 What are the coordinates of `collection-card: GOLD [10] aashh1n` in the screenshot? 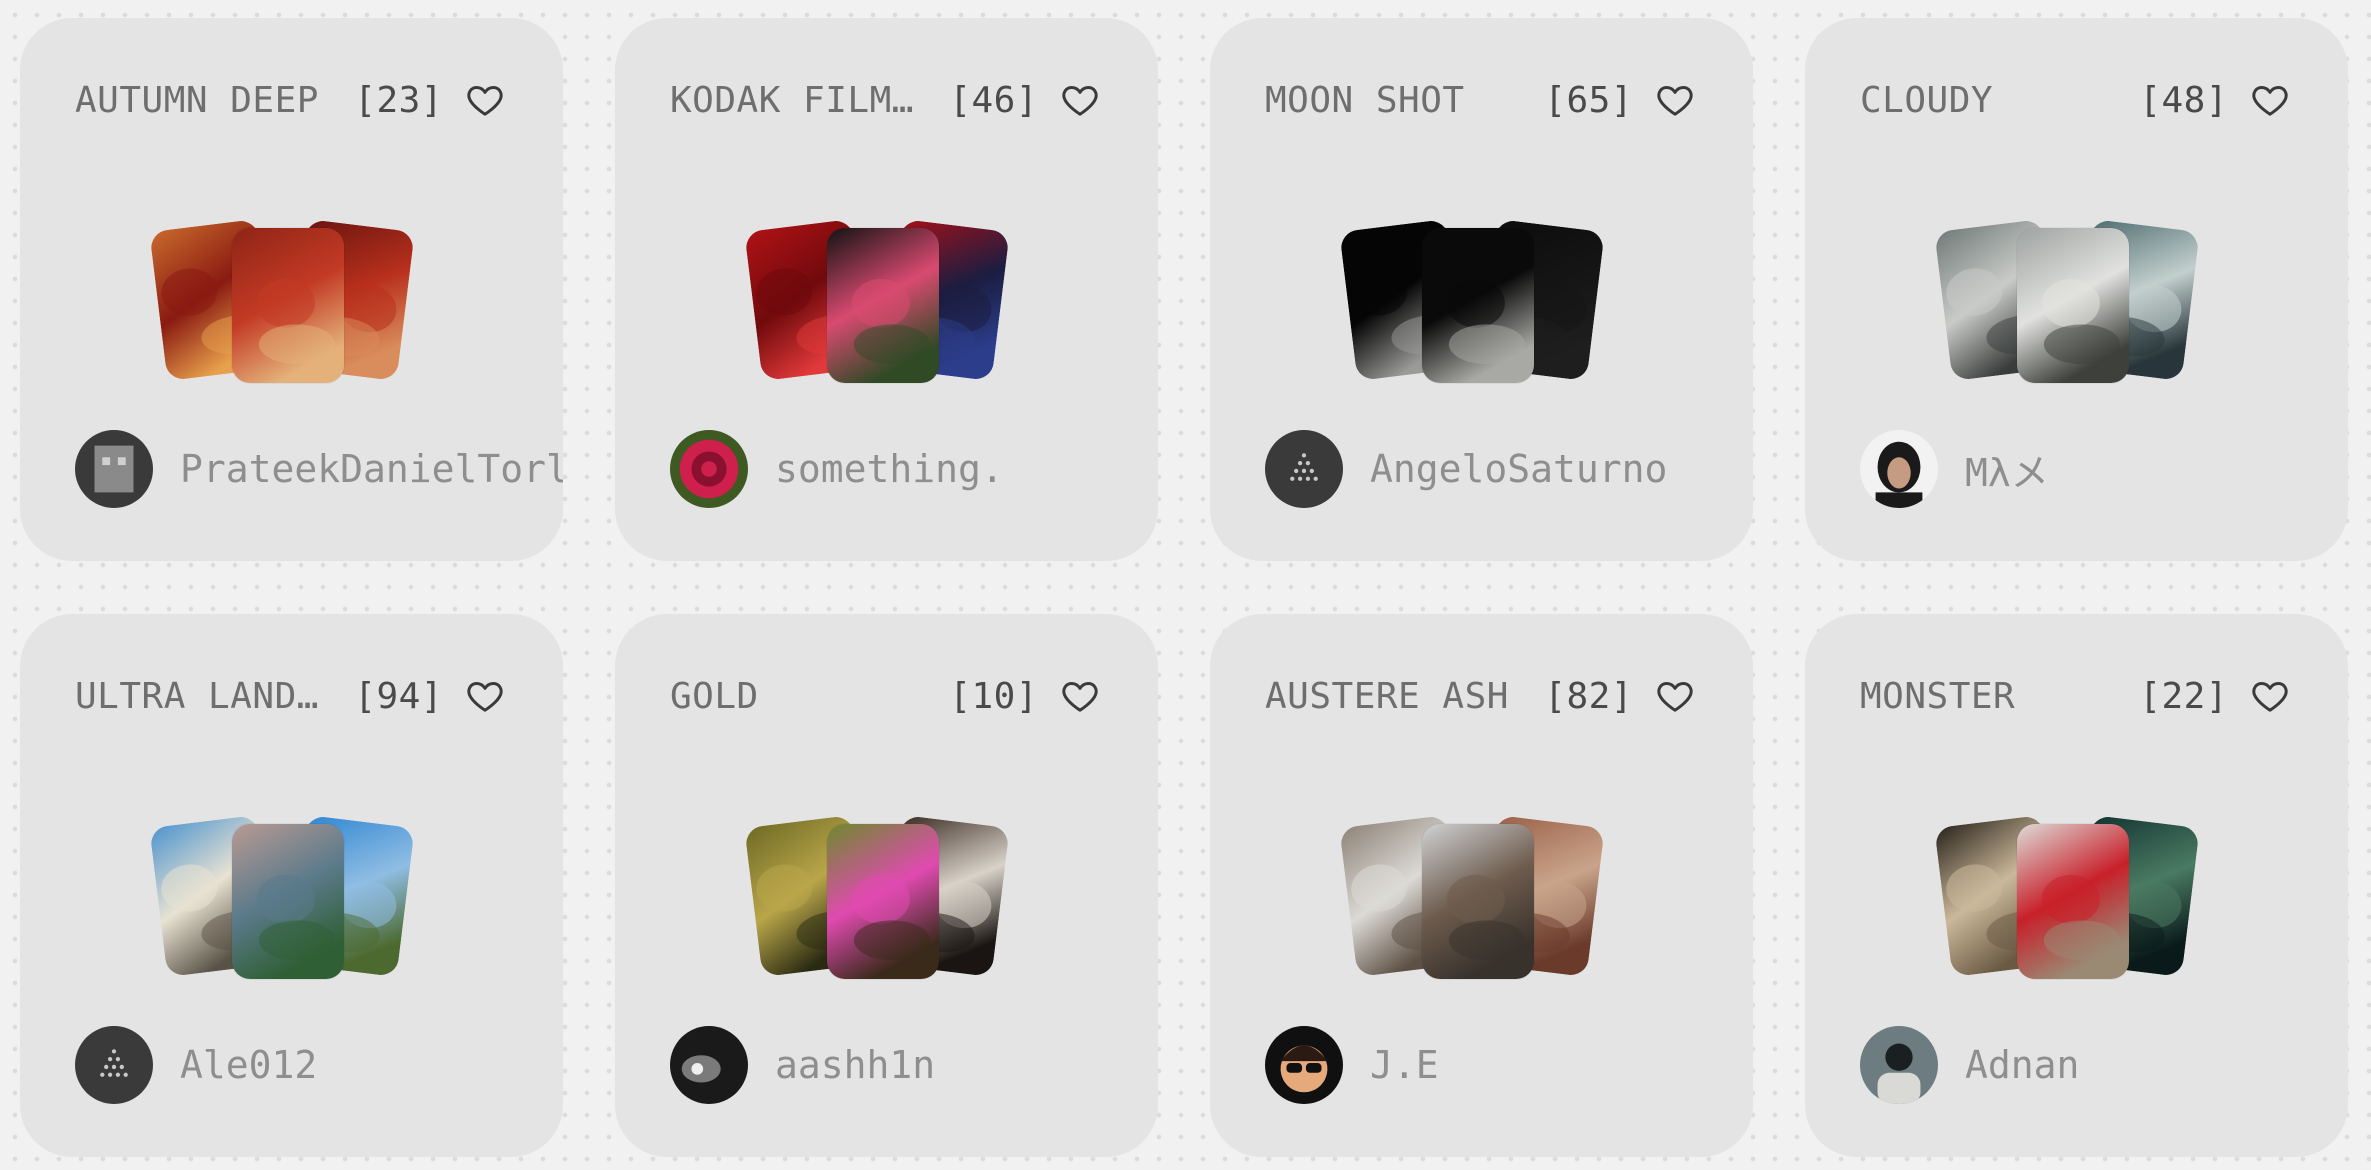 It's located at (886, 885).